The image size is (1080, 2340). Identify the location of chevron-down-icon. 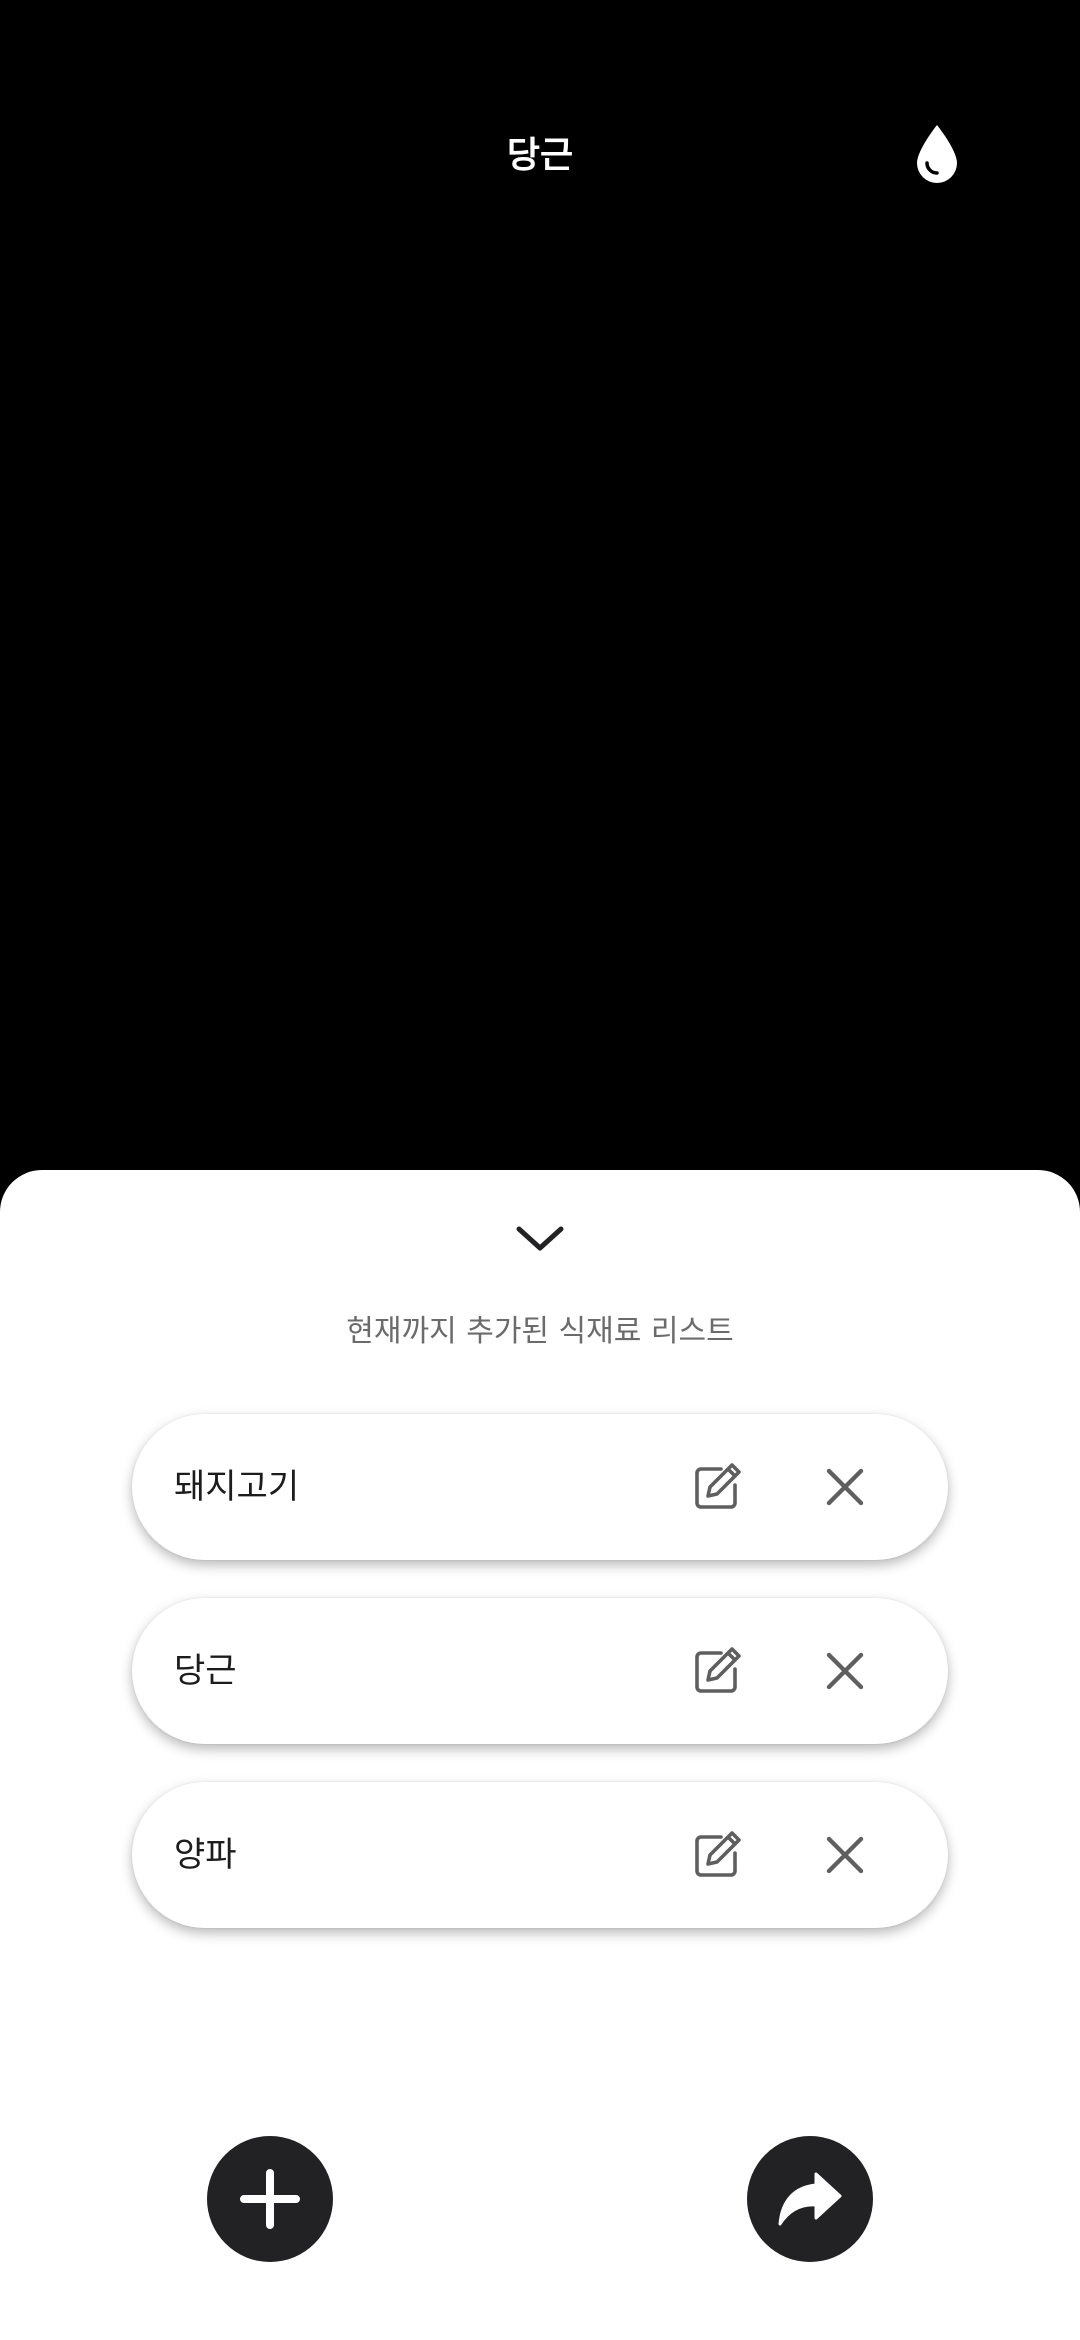
(540, 1238).